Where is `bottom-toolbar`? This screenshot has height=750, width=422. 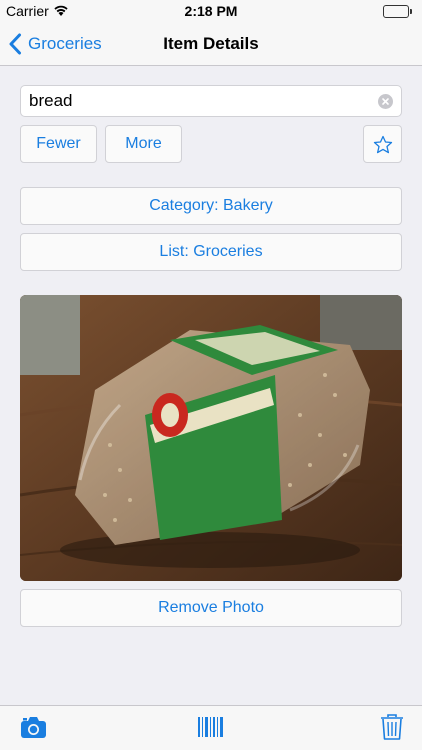
bottom-toolbar is located at coordinates (211, 727).